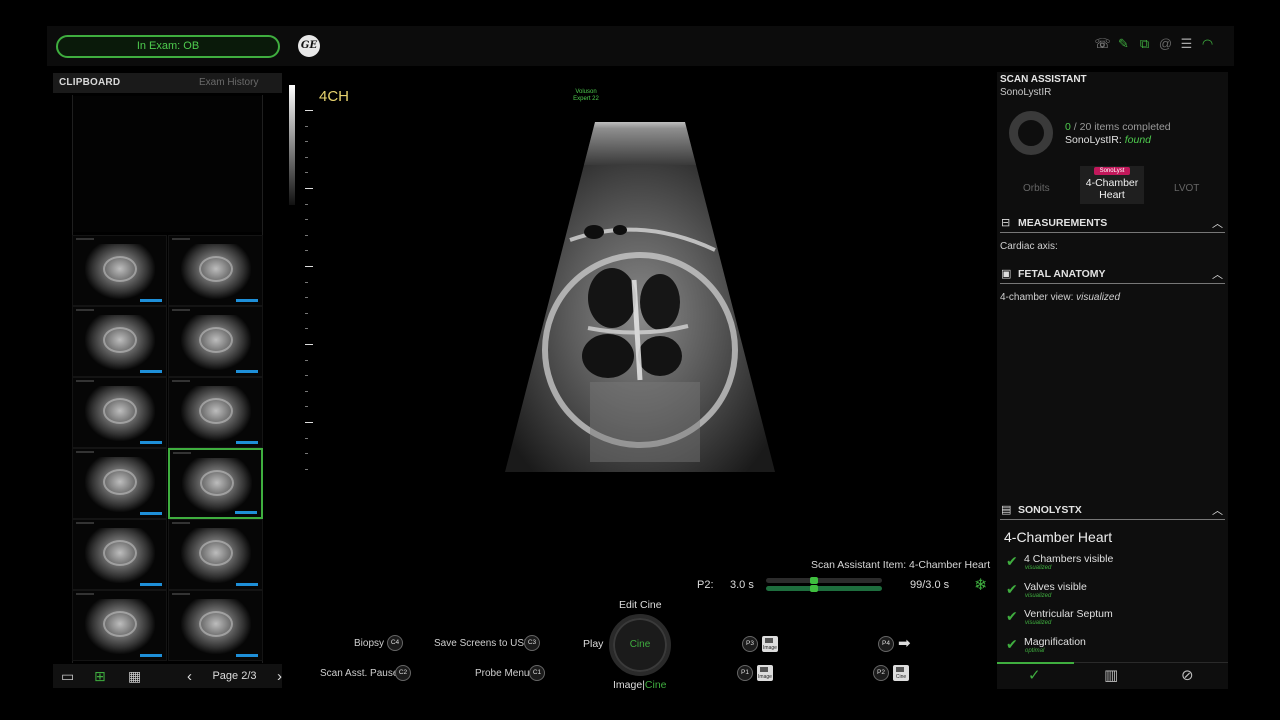  Describe the element at coordinates (1112, 224) in the screenshot. I see `measurements-header: ⊟ MEASUREMENTS ︿` at that location.